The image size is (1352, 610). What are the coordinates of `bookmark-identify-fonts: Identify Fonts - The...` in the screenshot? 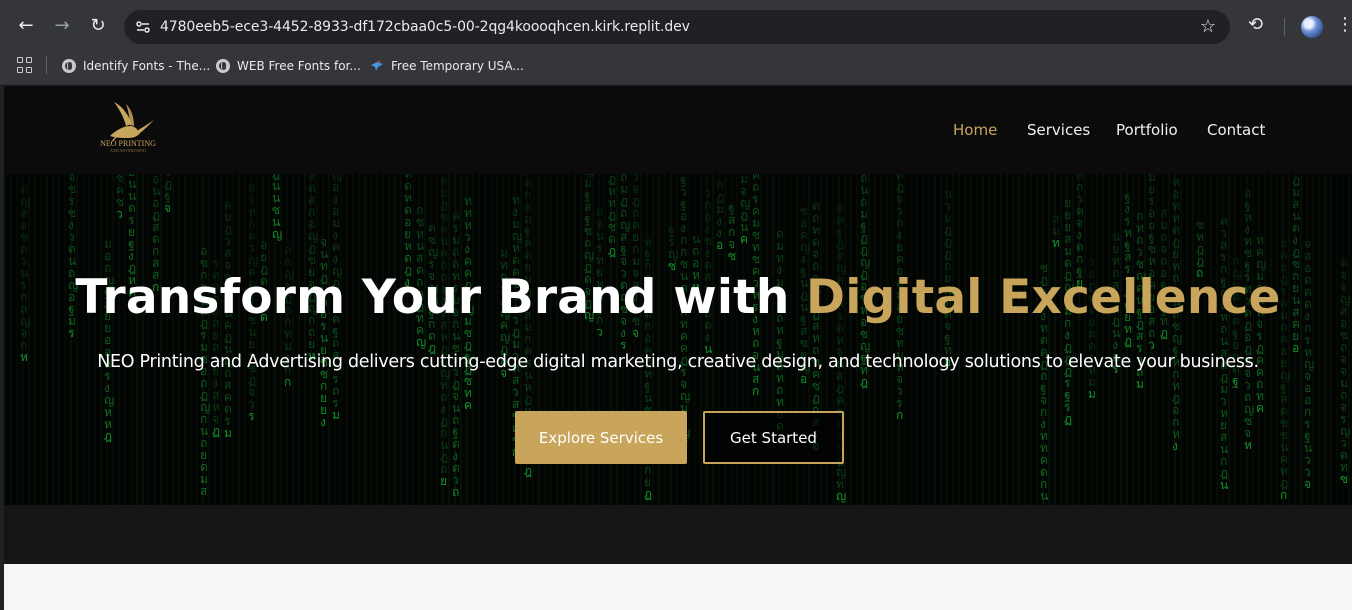 It's located at (136, 66).